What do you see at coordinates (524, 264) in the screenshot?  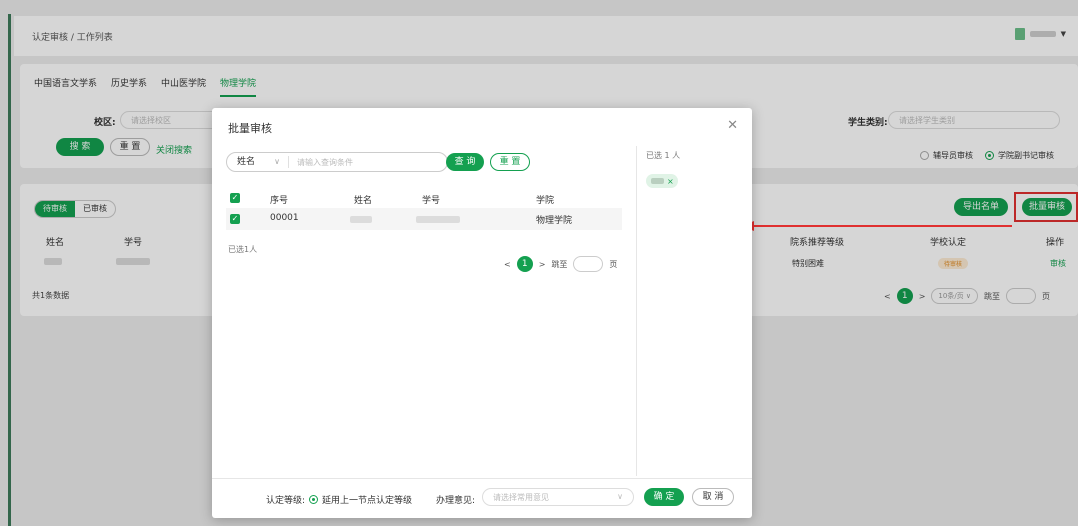 I see `dialog-page-current: 1` at bounding box center [524, 264].